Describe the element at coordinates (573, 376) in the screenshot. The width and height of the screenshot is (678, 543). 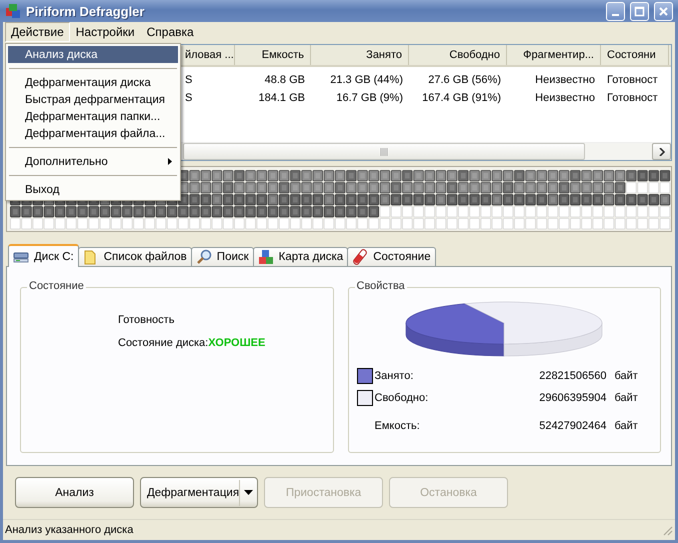
I see `legend-value: 22821506560` at that location.